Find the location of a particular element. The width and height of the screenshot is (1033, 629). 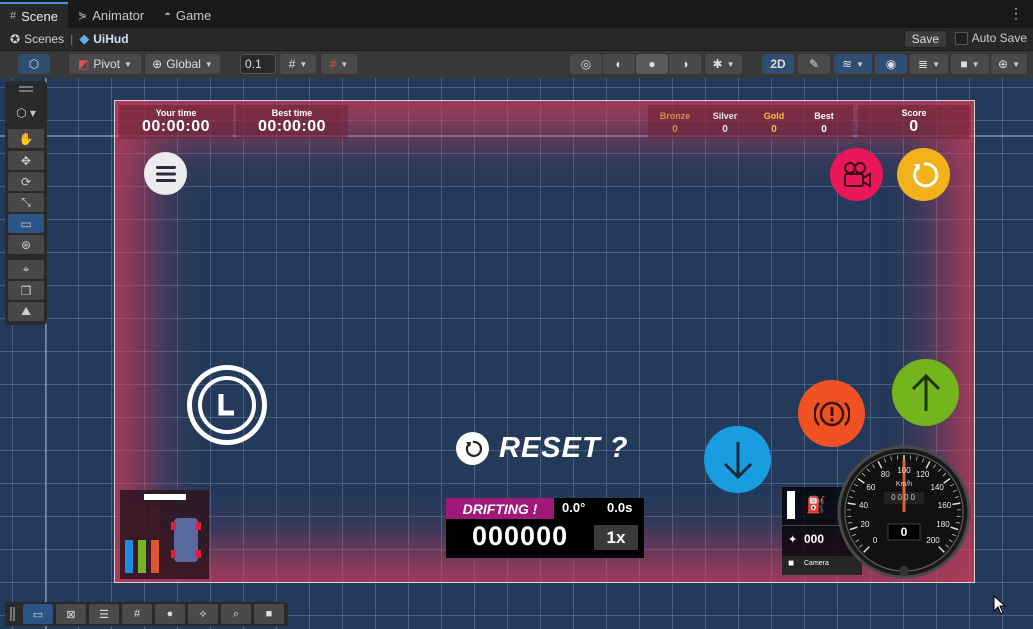

hand-tool-button: ✋ is located at coordinates (26, 138).